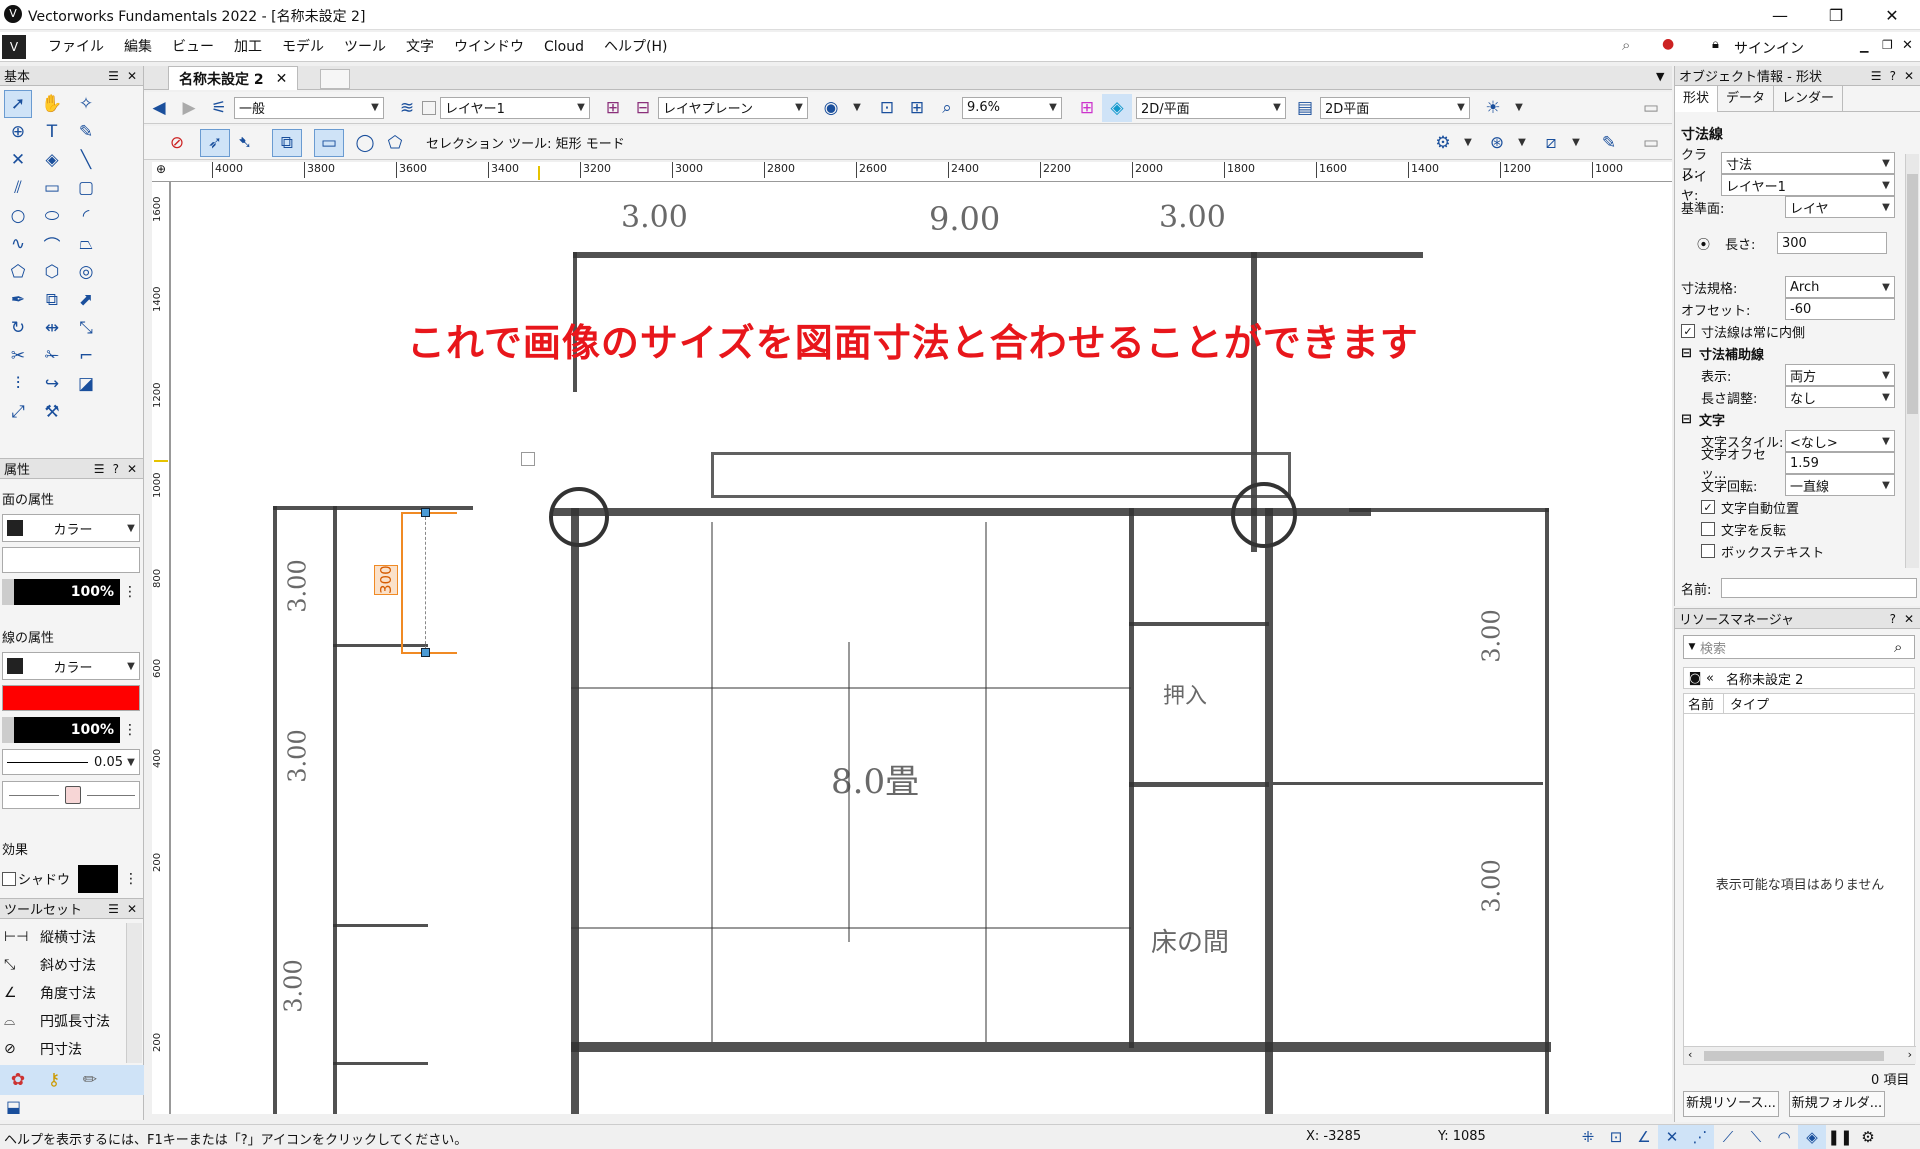 The height and width of the screenshot is (1149, 1920). Describe the element at coordinates (18, 328) in the screenshot. I see `rotate-tool-icon: ↻` at that location.